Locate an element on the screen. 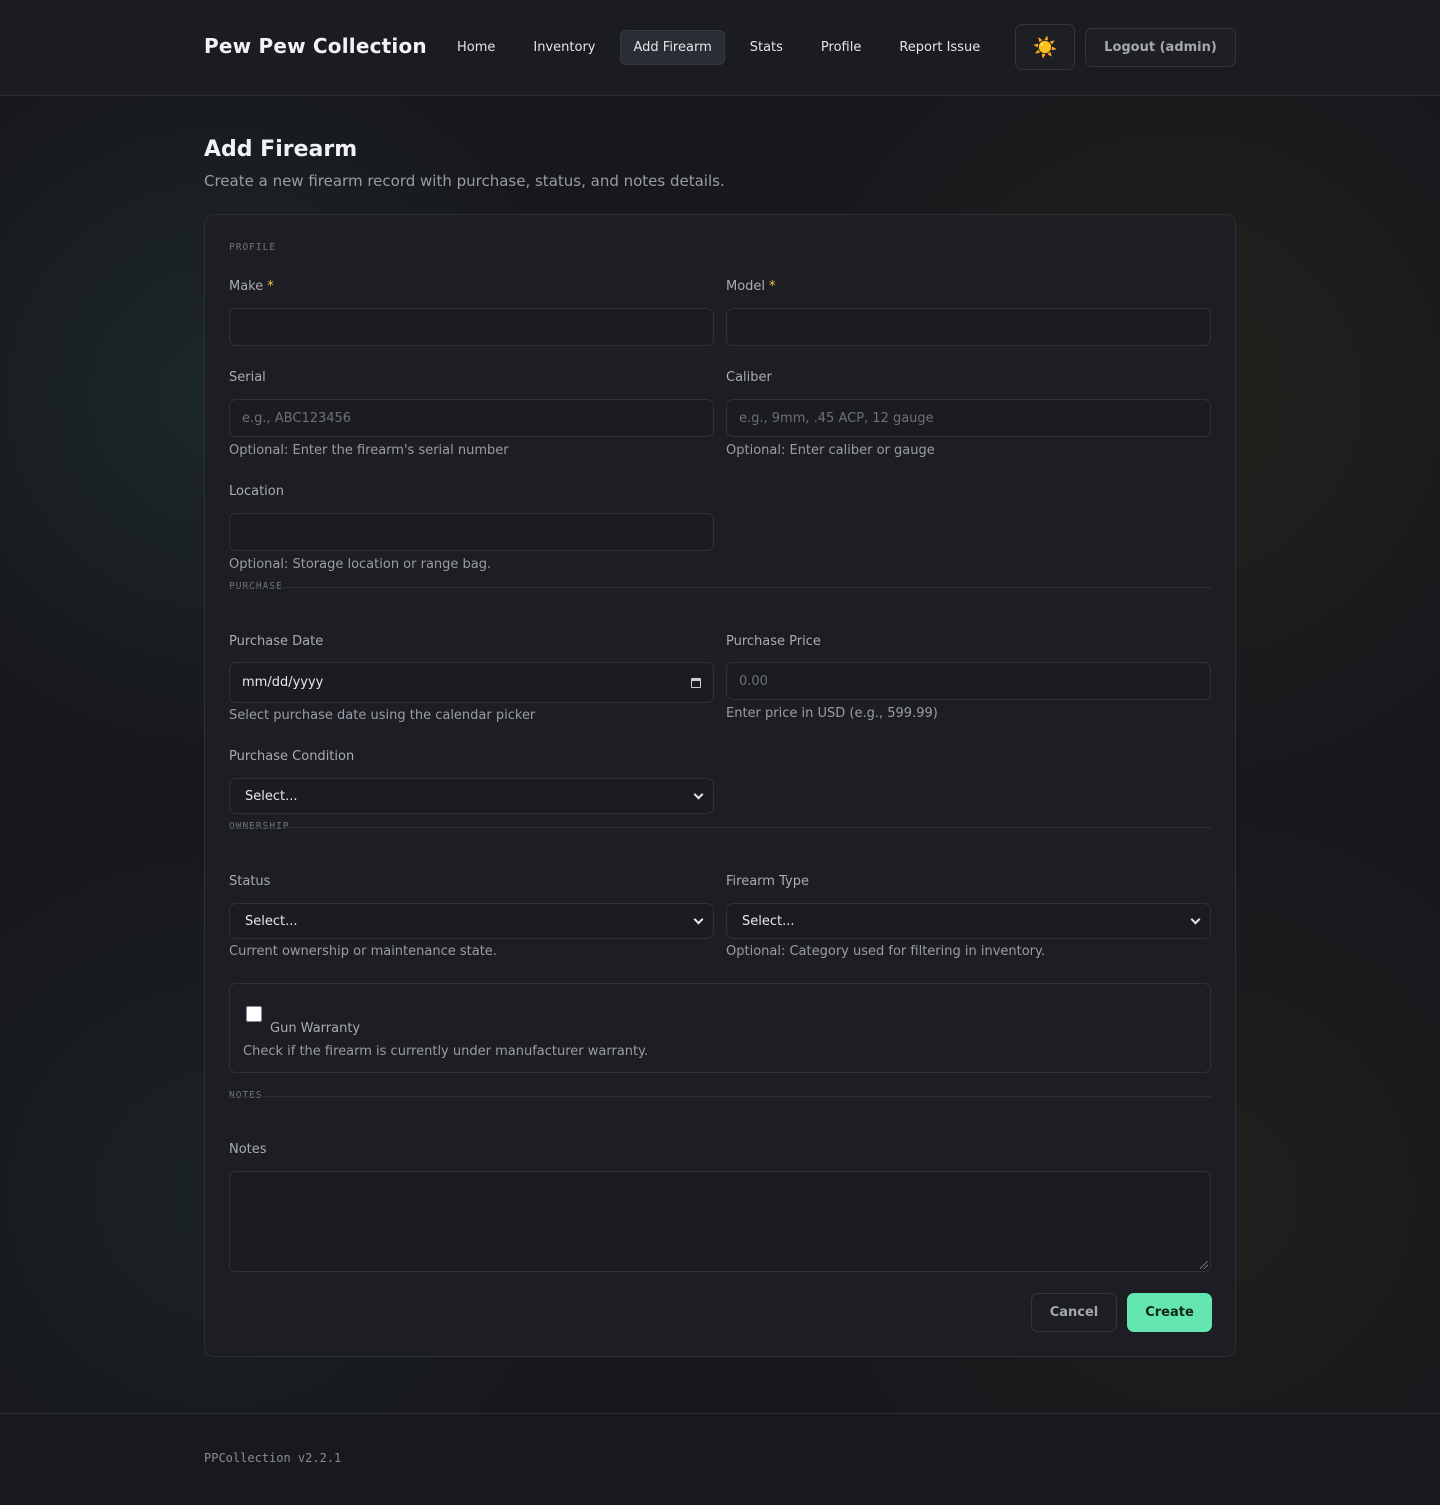 The height and width of the screenshot is (1505, 1440). section-label-profile: PROFILE is located at coordinates (253, 247).